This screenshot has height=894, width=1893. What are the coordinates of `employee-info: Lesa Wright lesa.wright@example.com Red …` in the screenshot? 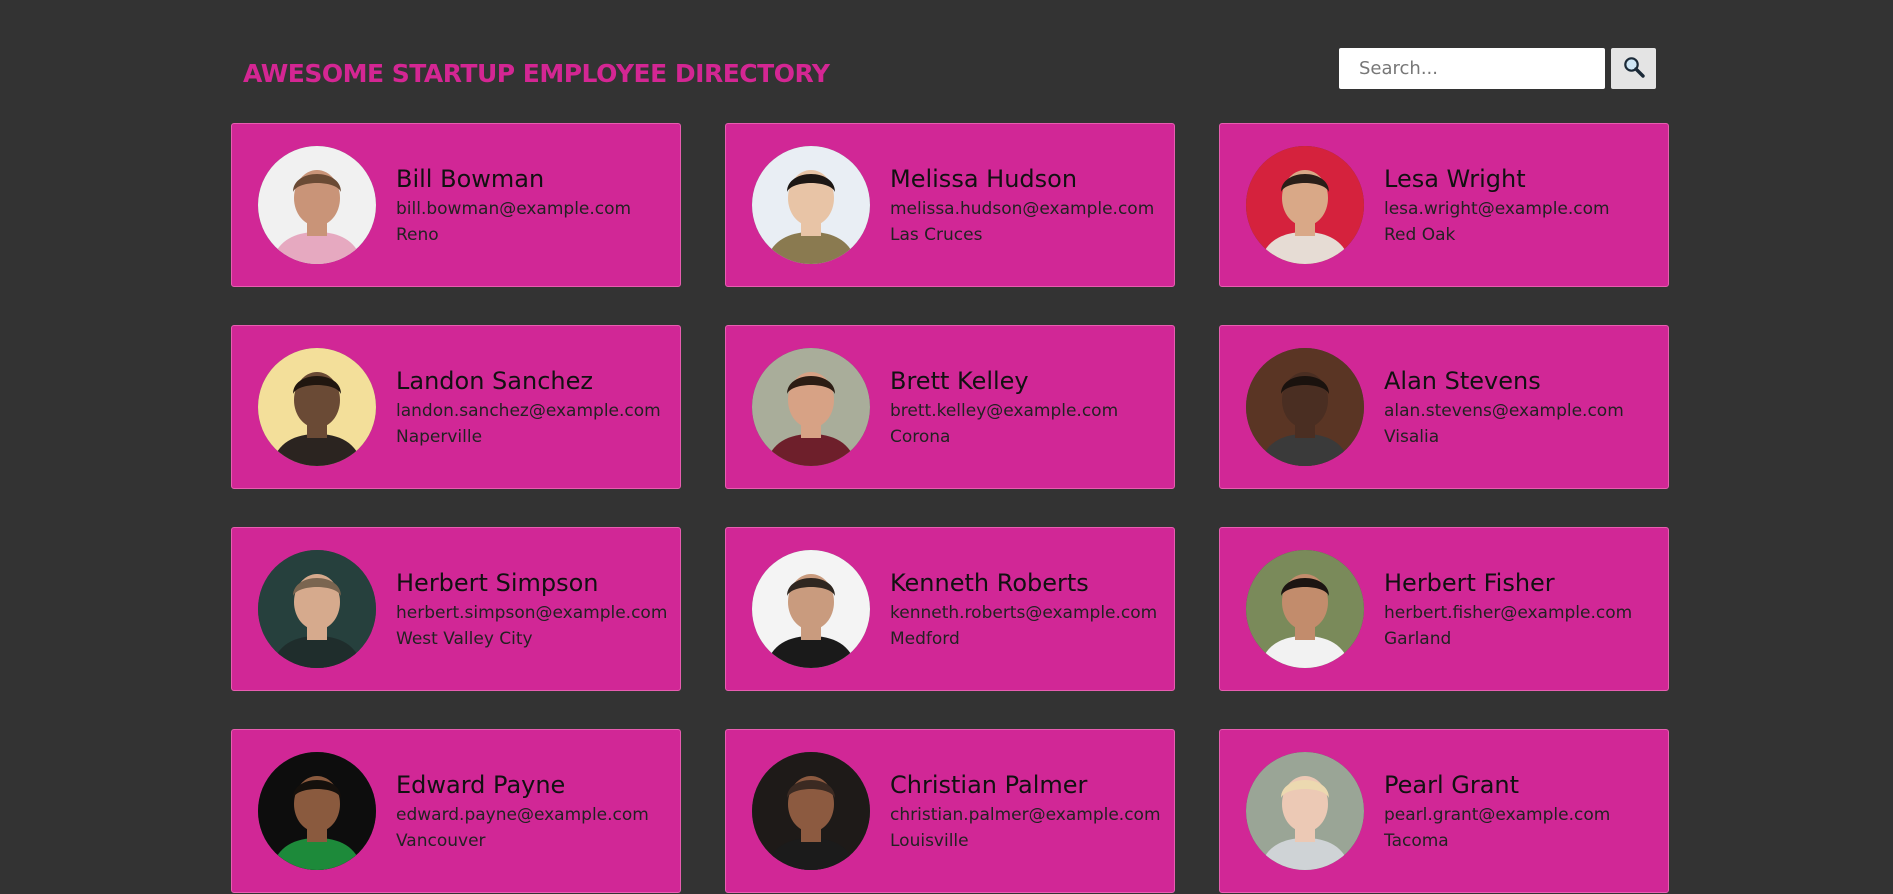 It's located at (1497, 205).